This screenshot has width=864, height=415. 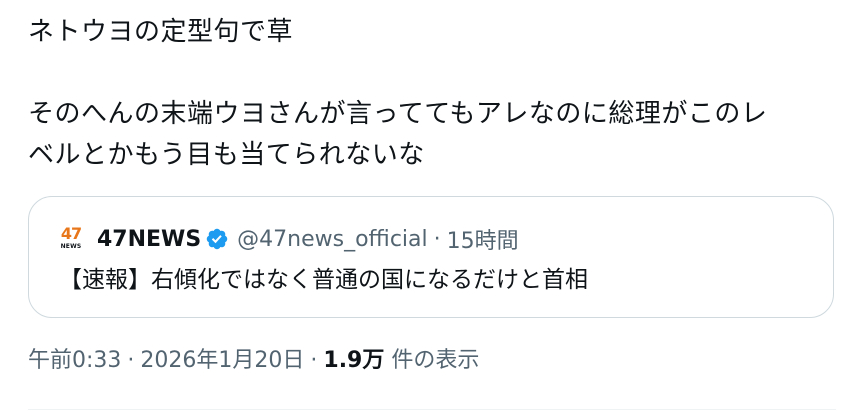 I want to click on views-label: 件の表示, so click(x=432, y=360).